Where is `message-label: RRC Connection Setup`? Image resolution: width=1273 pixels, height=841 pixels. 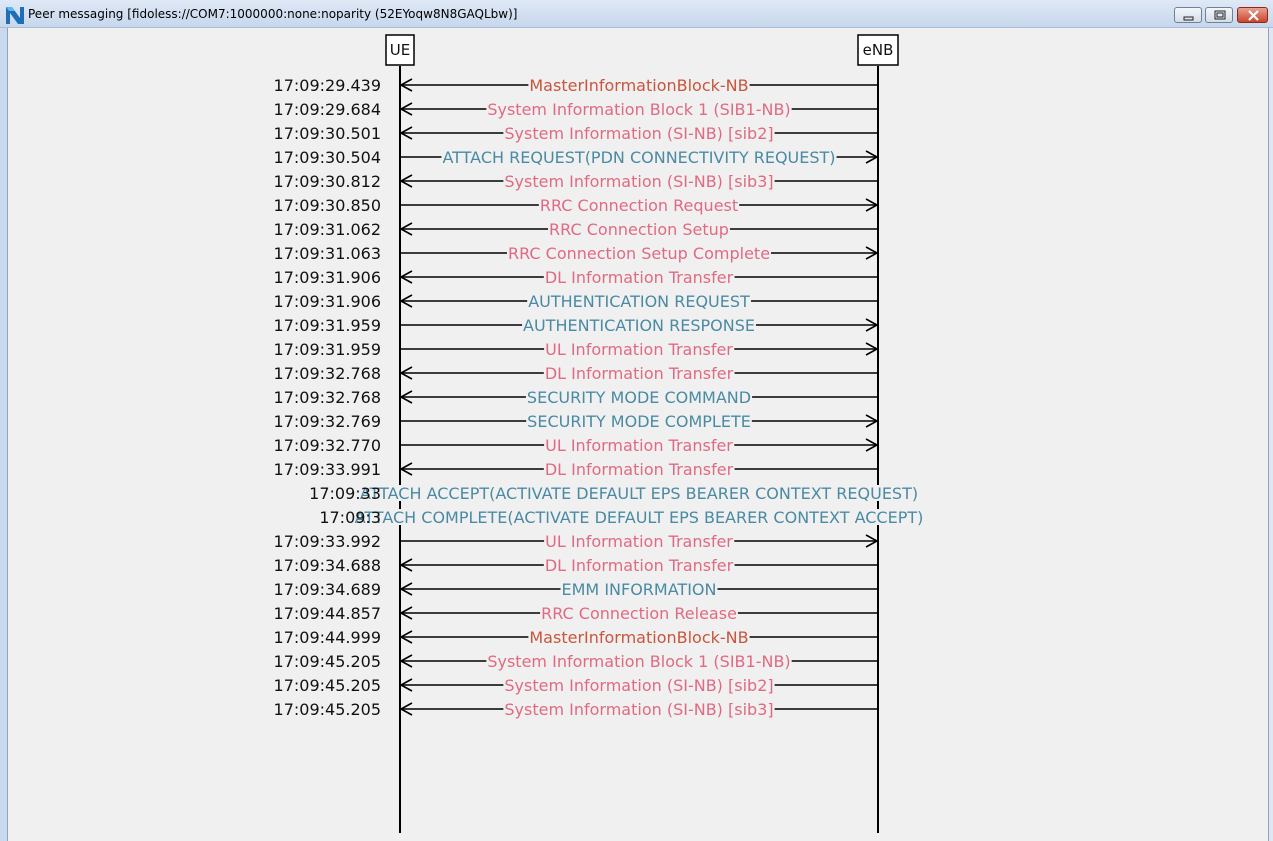 message-label: RRC Connection Setup is located at coordinates (639, 229).